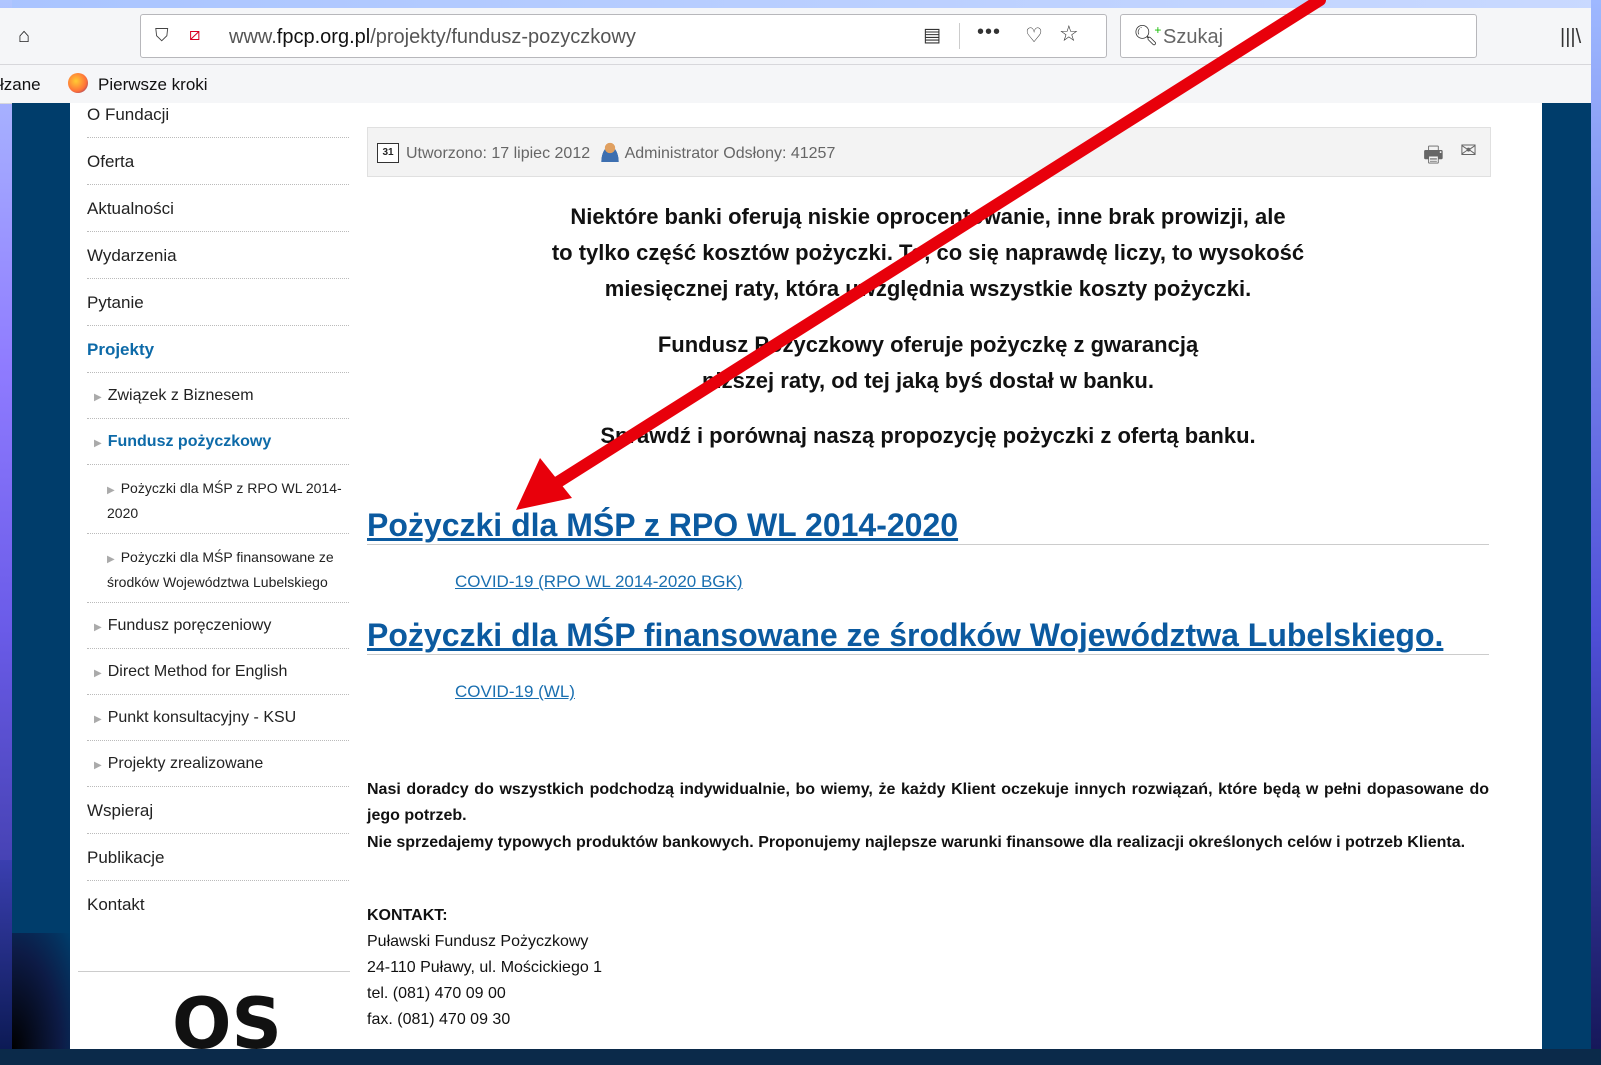 The image size is (1601, 1065). What do you see at coordinates (388, 153) in the screenshot?
I see `calendar-icon: 31` at bounding box center [388, 153].